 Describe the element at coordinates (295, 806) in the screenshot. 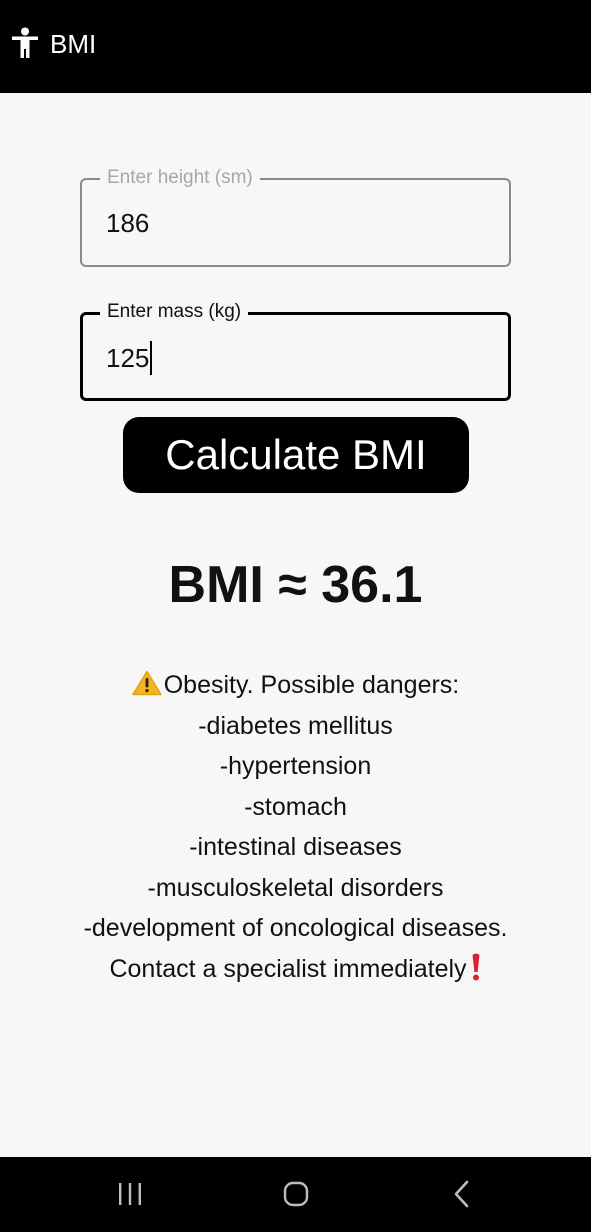

I see `advice-line: -stomach` at that location.